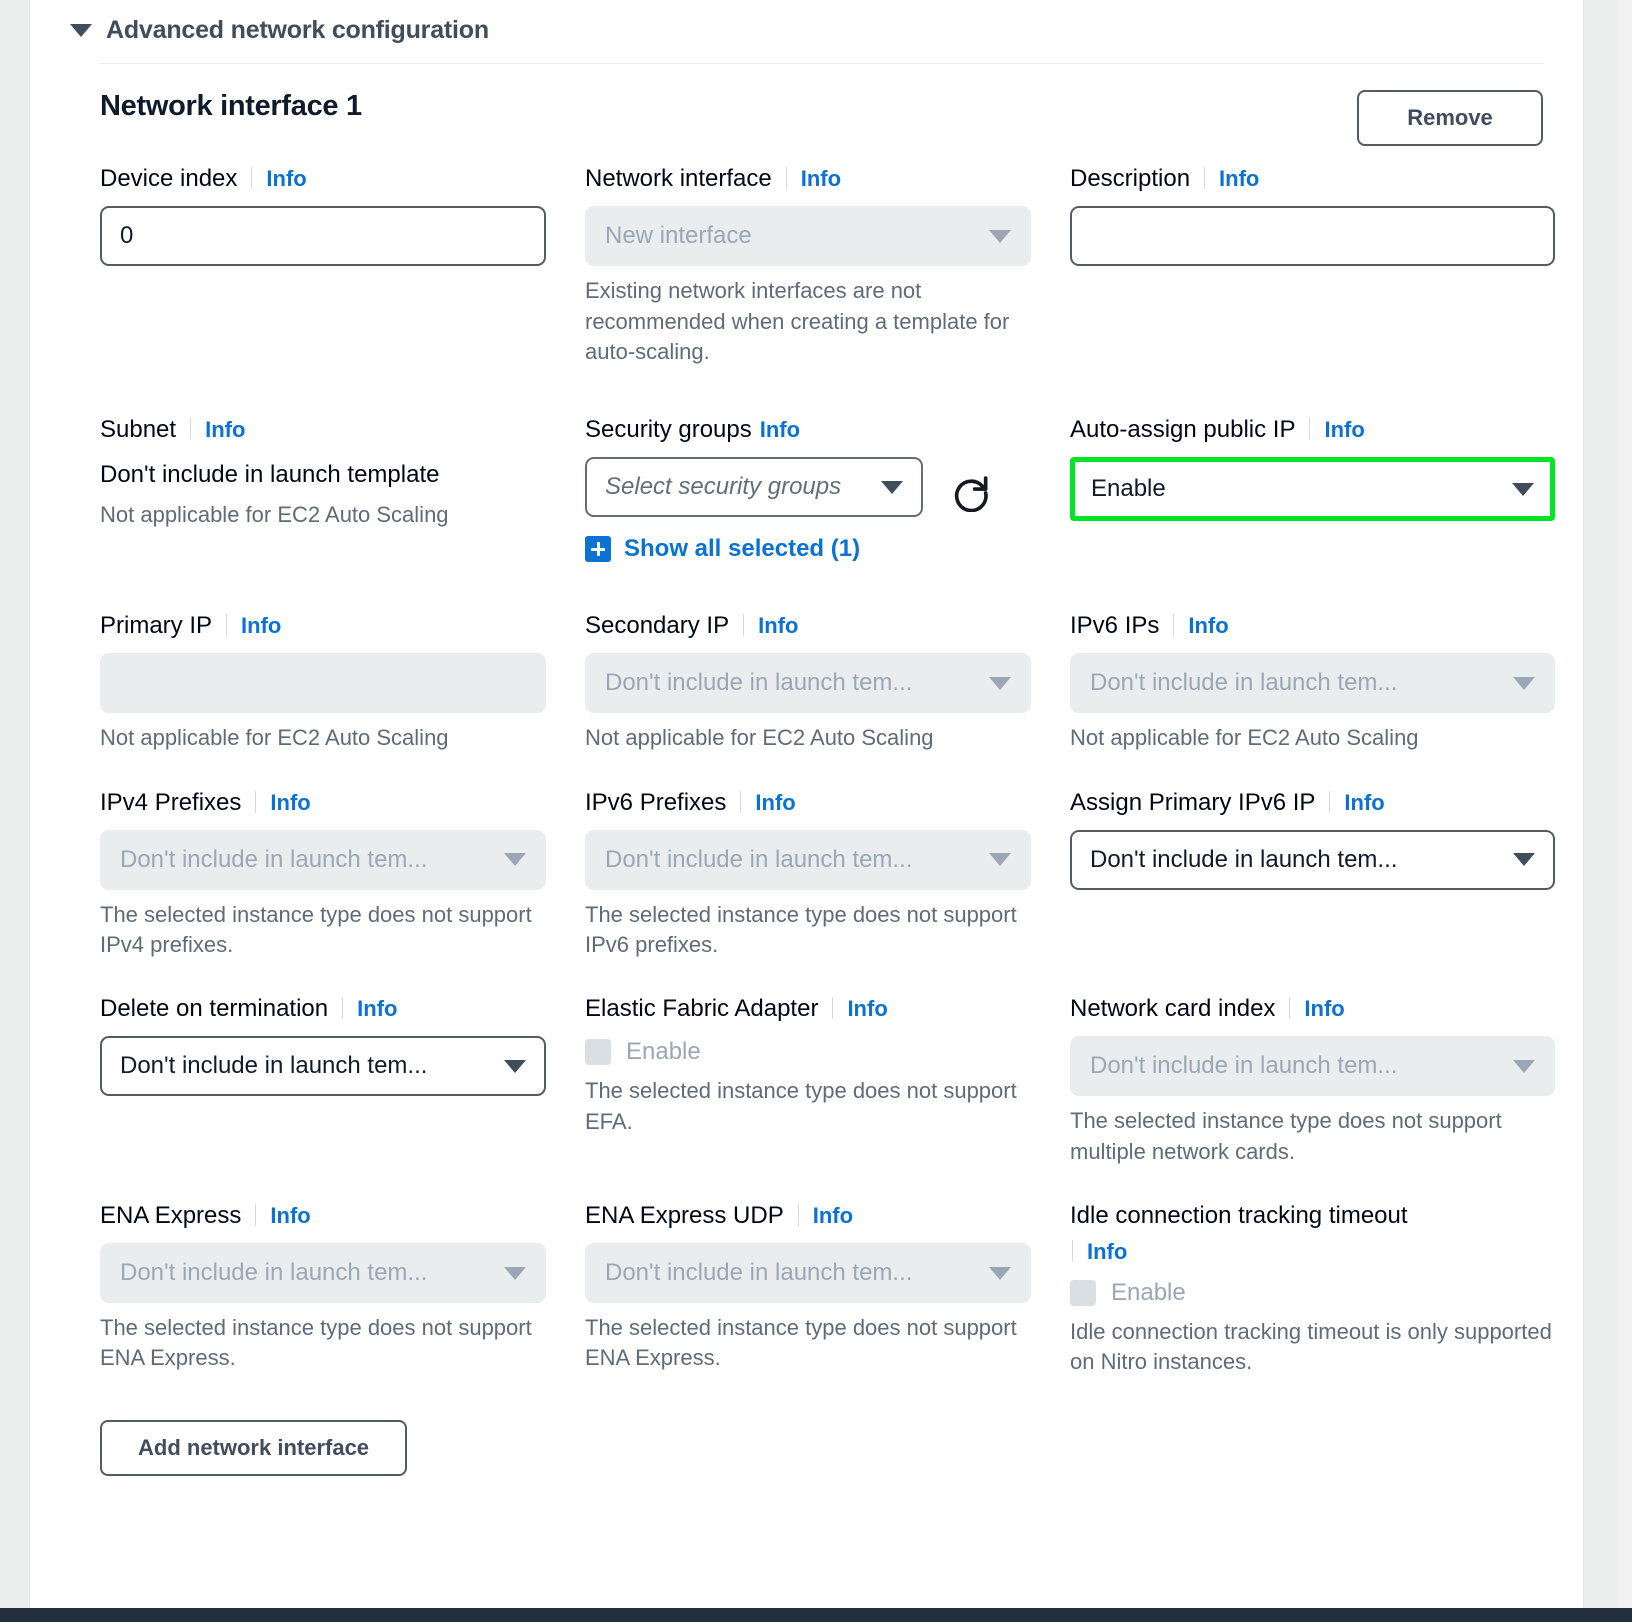 This screenshot has width=1632, height=1622. I want to click on security-groups-info-link: Info, so click(780, 430).